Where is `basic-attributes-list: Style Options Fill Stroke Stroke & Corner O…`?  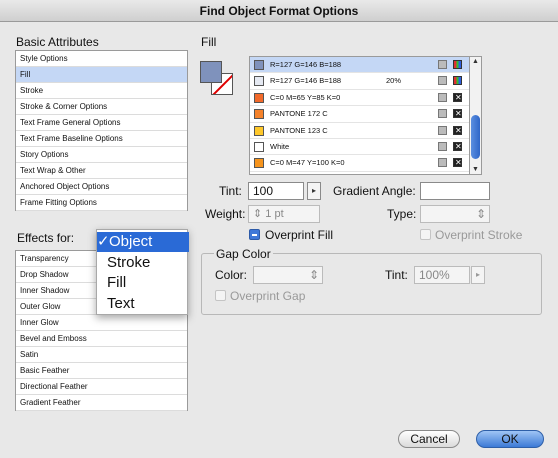 basic-attributes-list: Style Options Fill Stroke Stroke & Corner O… is located at coordinates (101, 130).